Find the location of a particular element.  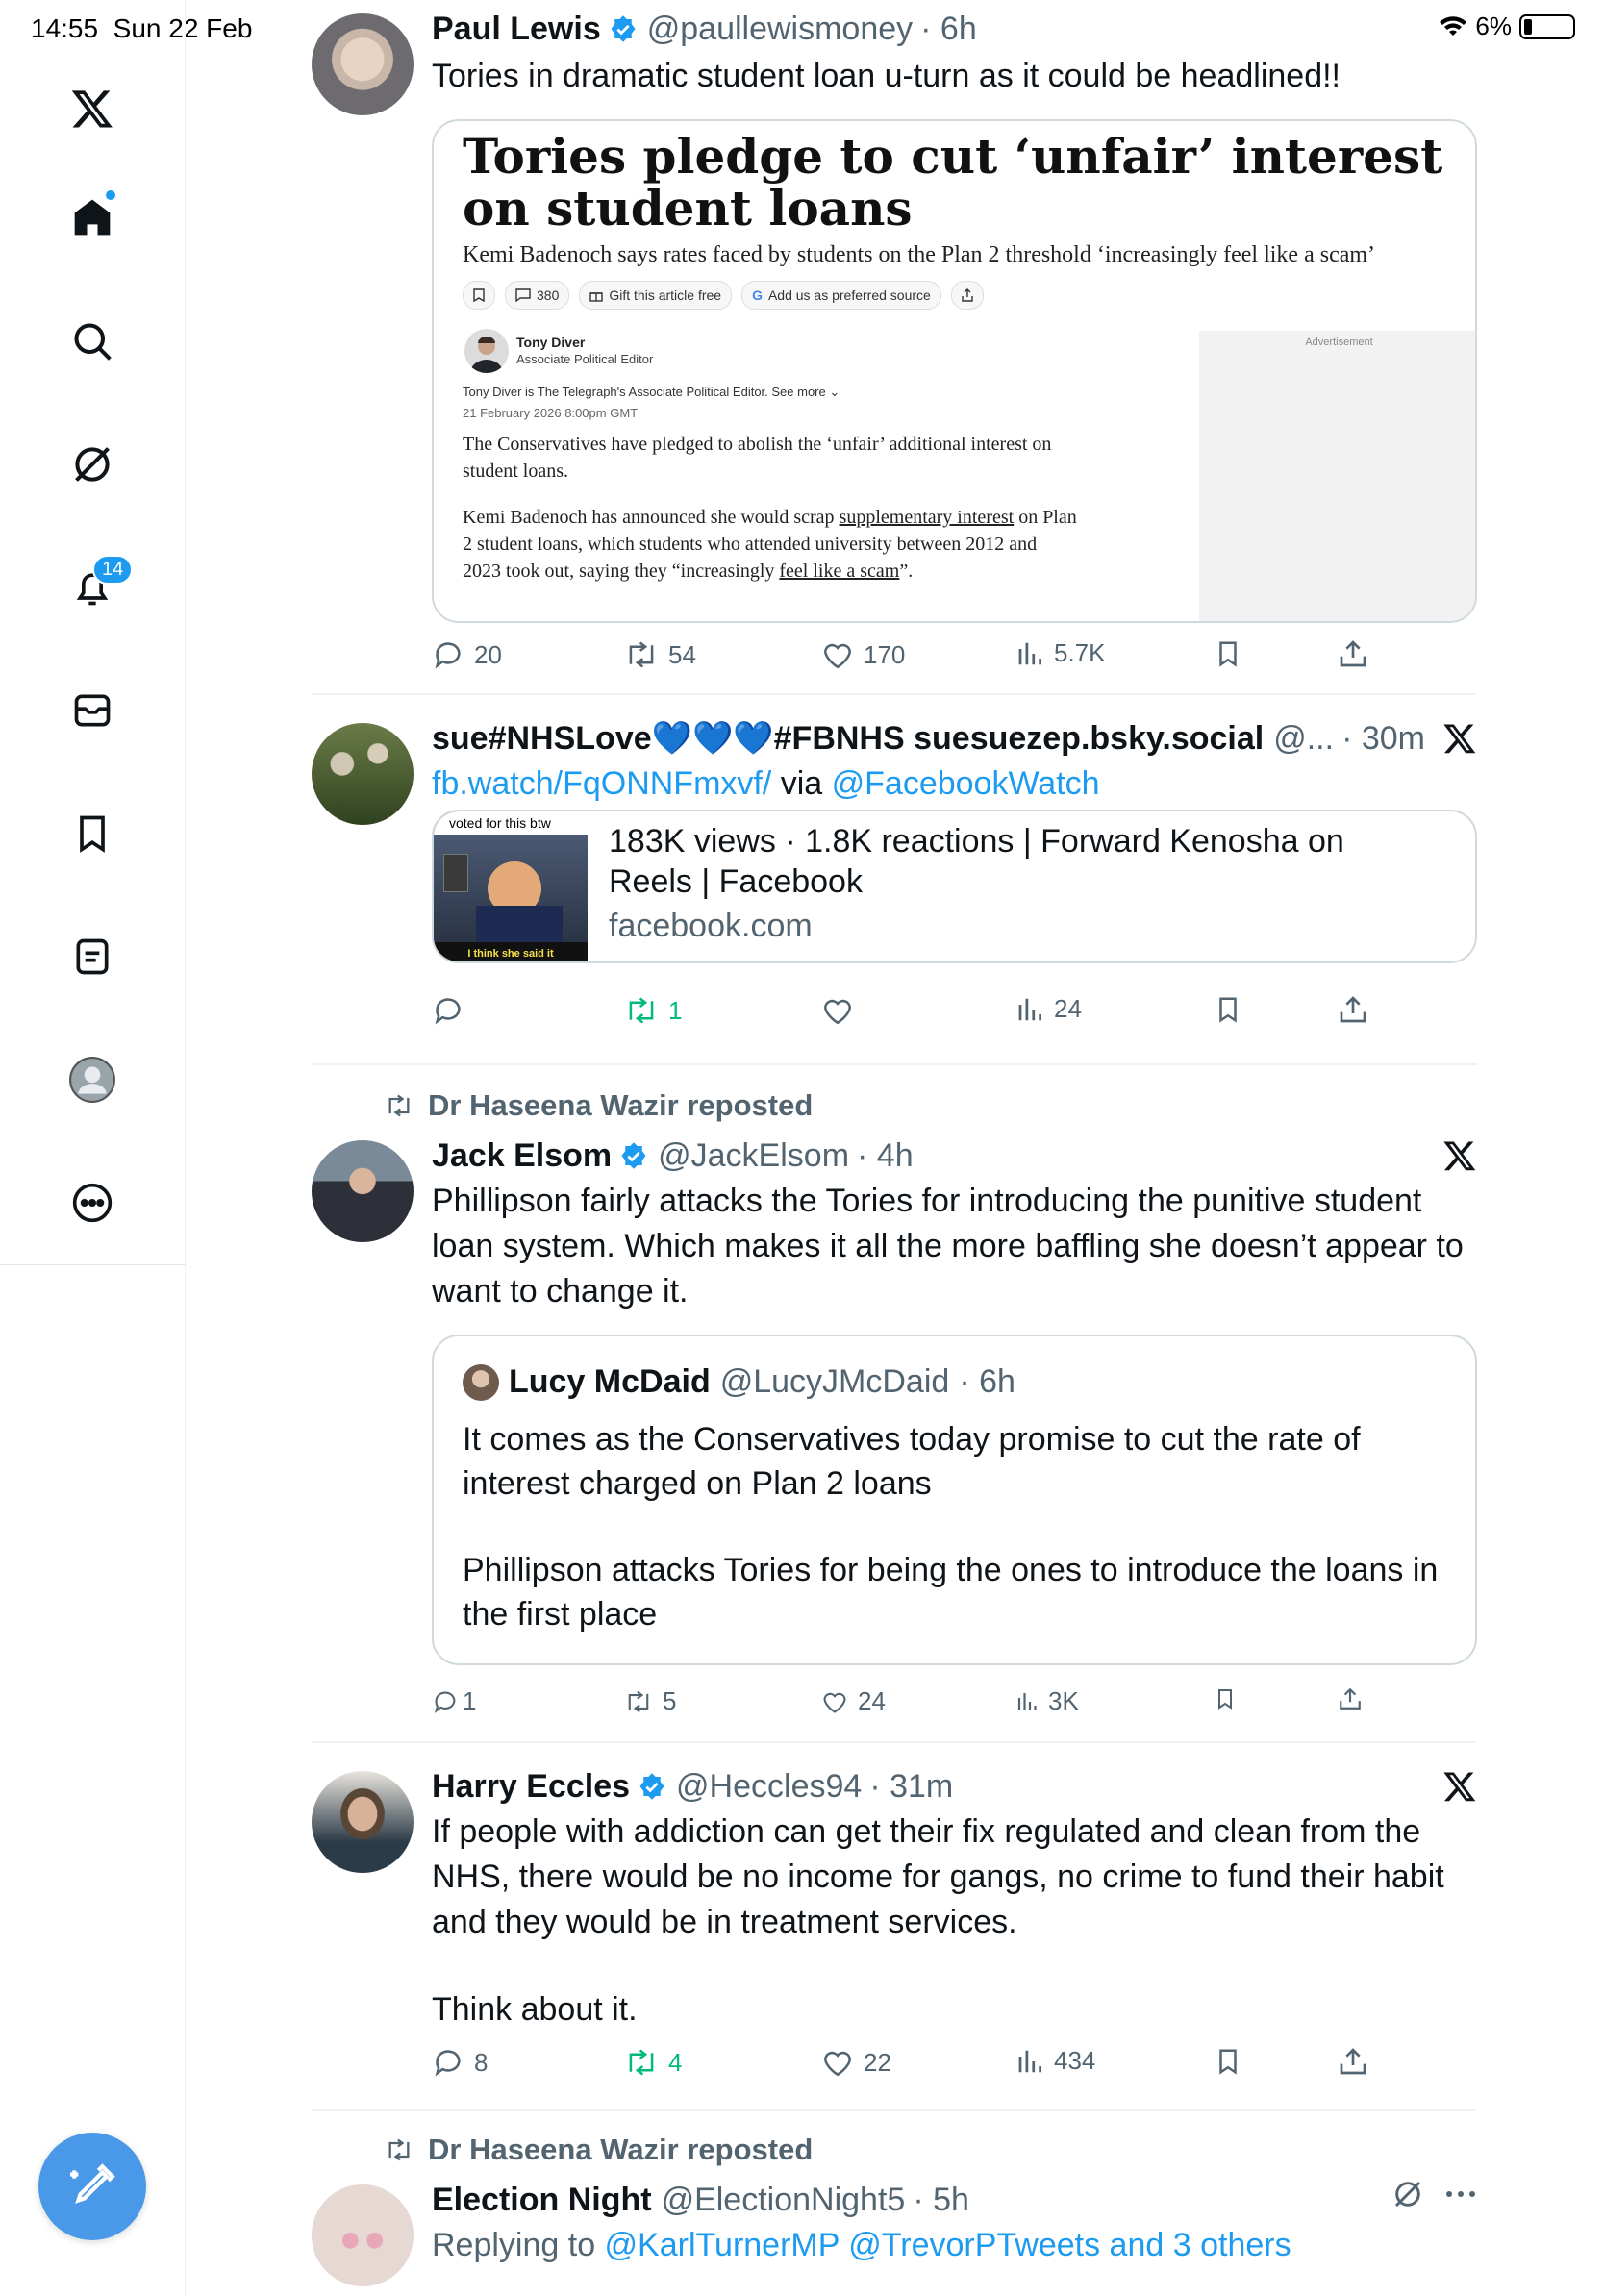

post-time: · 4h is located at coordinates (885, 1155).